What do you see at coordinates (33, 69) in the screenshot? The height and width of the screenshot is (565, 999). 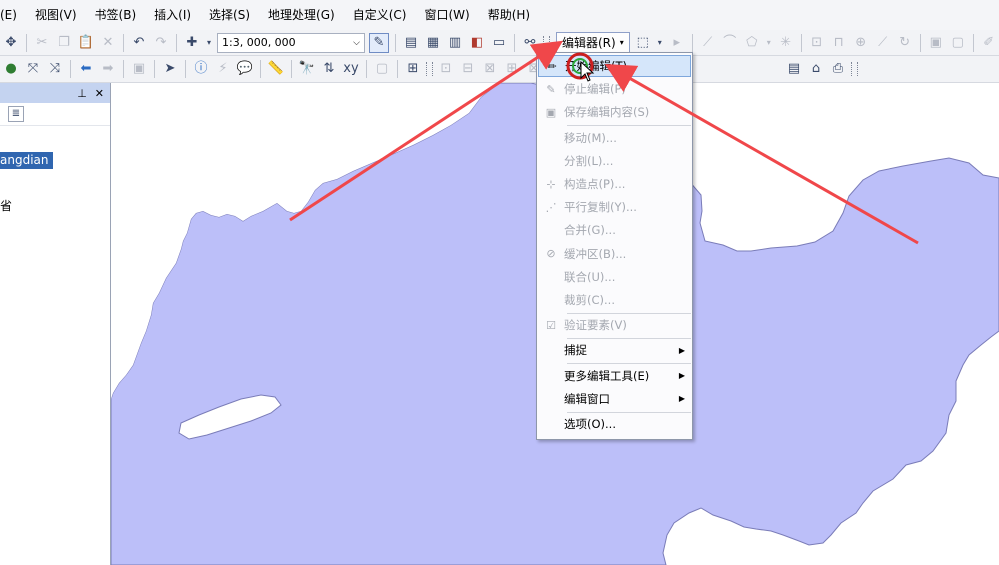 I see `fixed-zoom-in-icon: ⤧` at bounding box center [33, 69].